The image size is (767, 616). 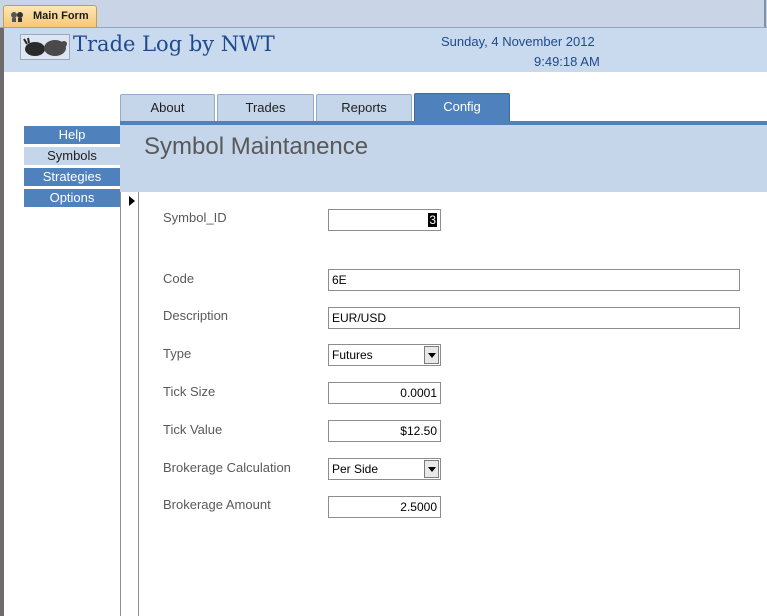 I want to click on app-title: Trade Log by NWT, so click(x=174, y=44).